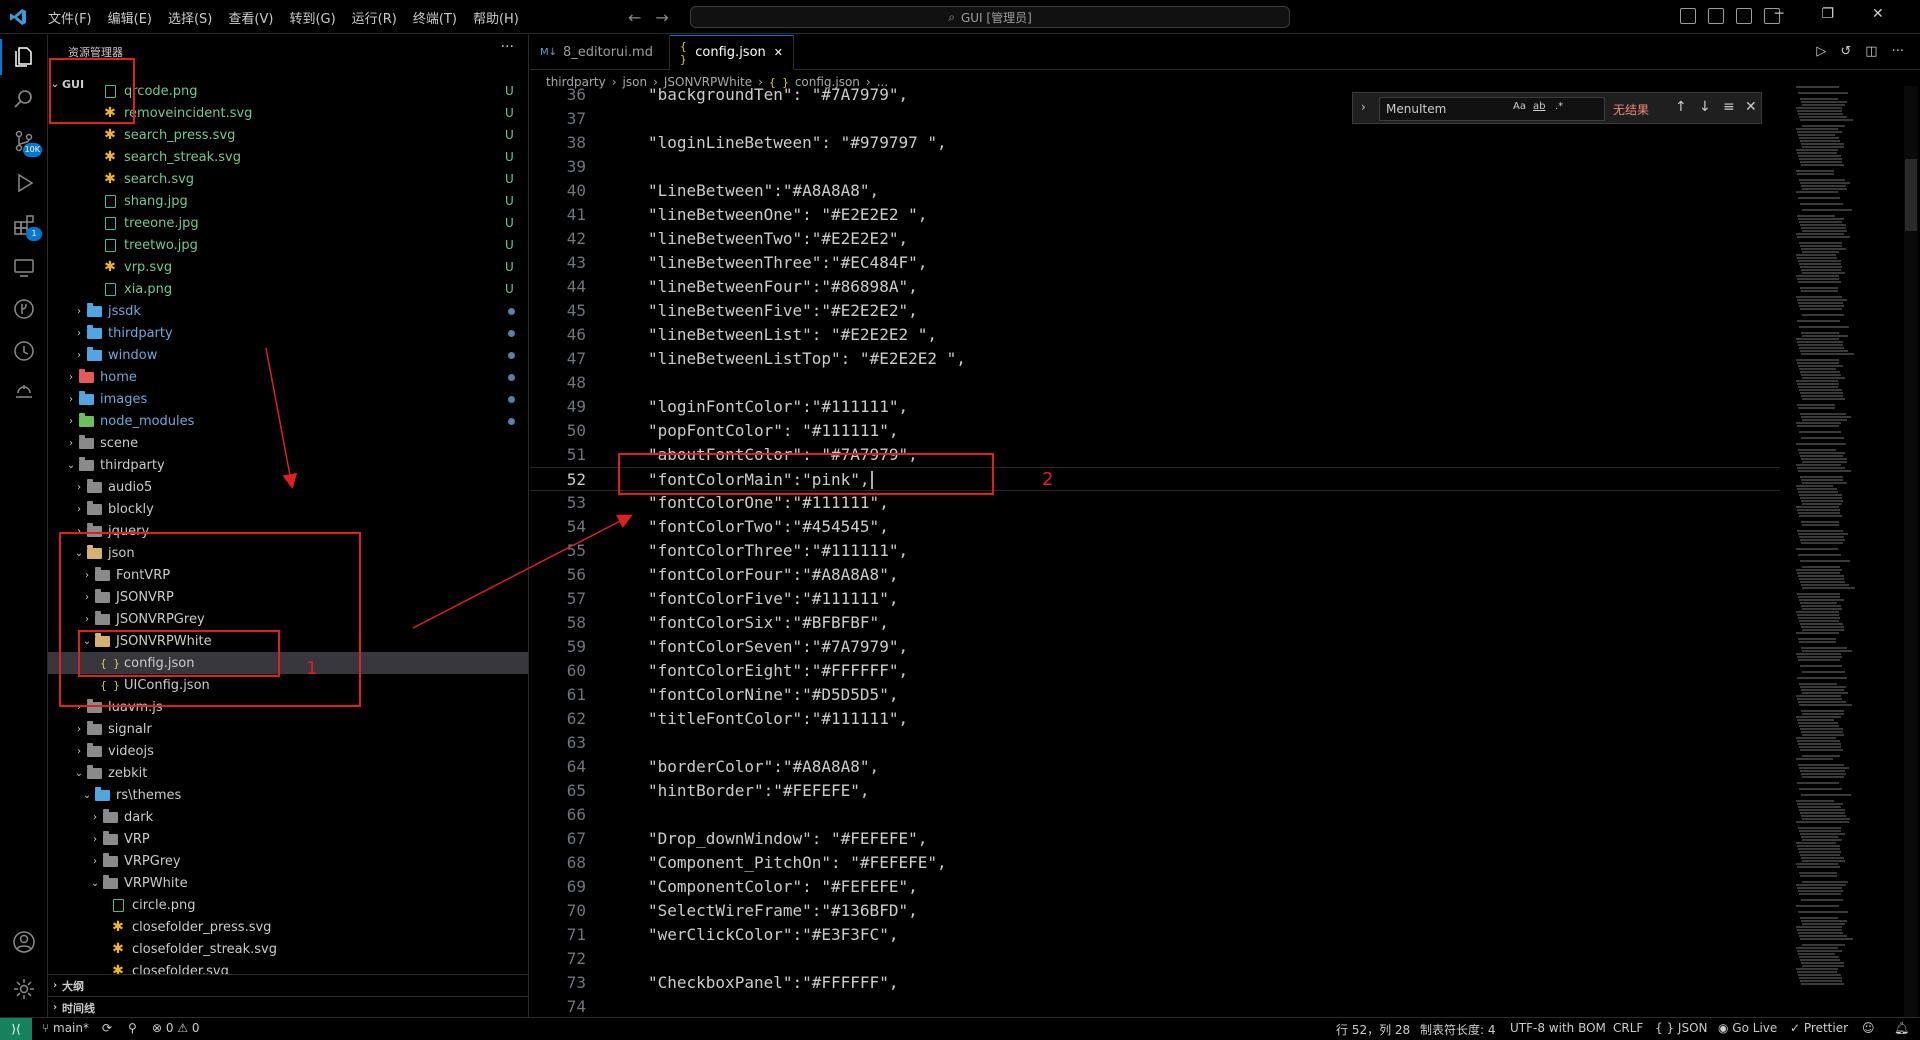  I want to click on code-line: 70 "SelectWireFrame":"#136BFD",, so click(1155, 911).